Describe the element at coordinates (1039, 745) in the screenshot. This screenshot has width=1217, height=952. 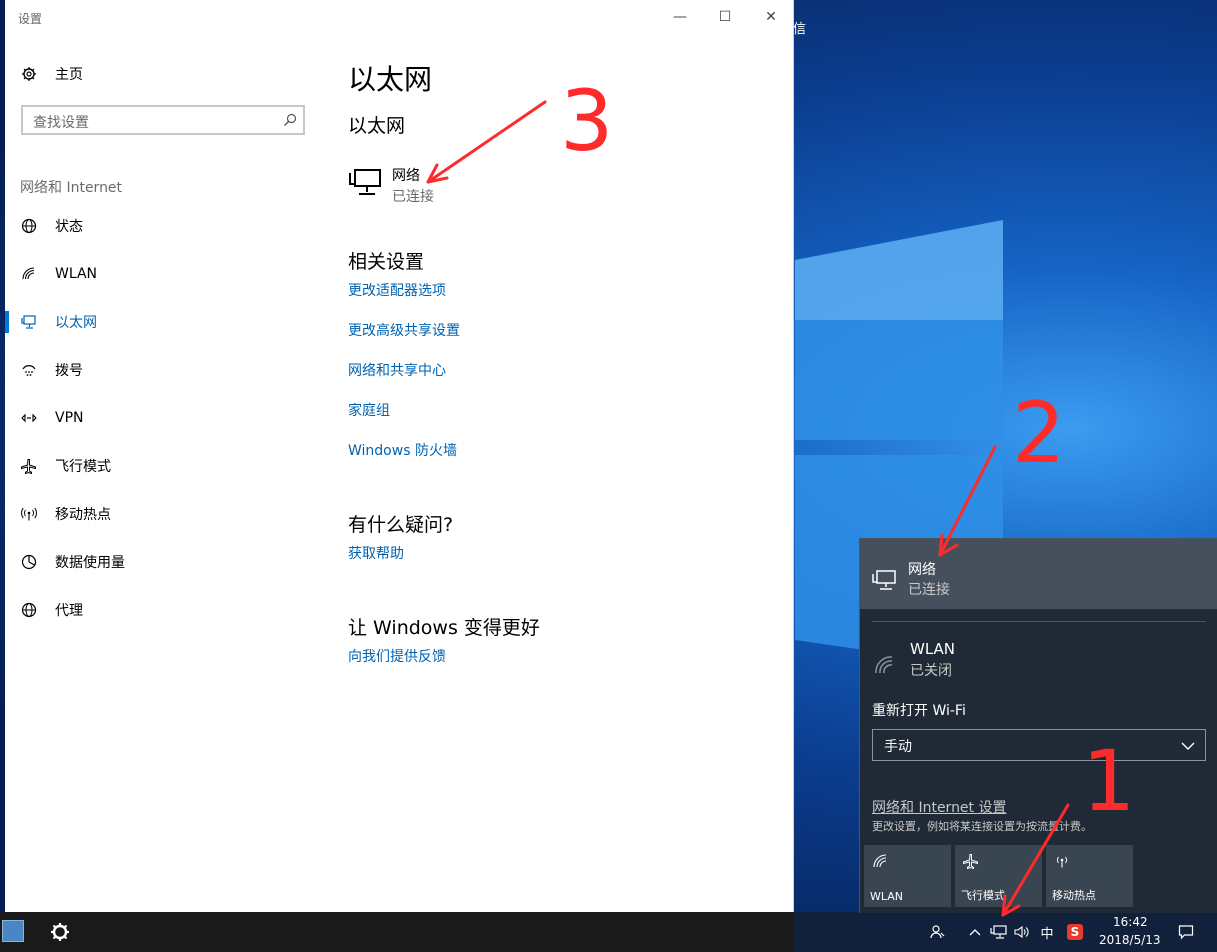
I see `reopen-wifi-select: 手动` at that location.